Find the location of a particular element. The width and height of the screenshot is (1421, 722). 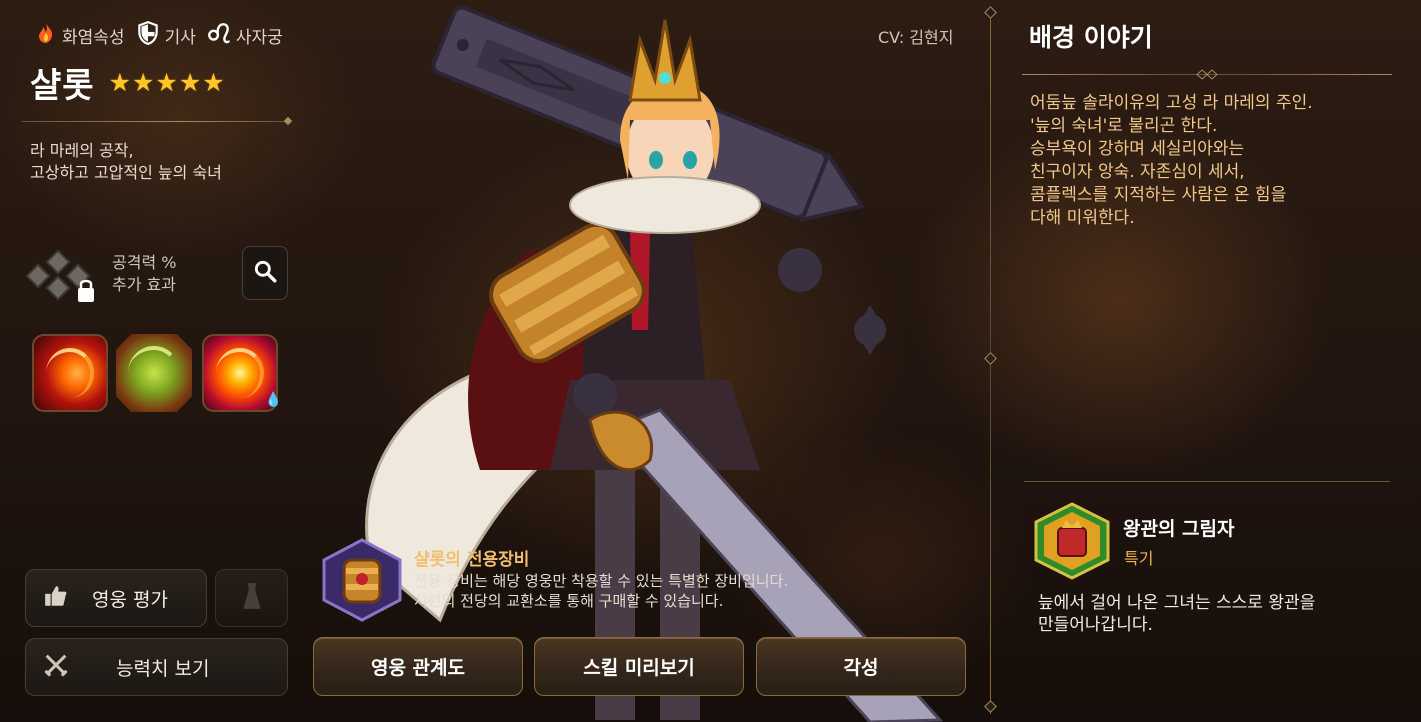

attribute-element: 화염속성 is located at coordinates (79, 35).